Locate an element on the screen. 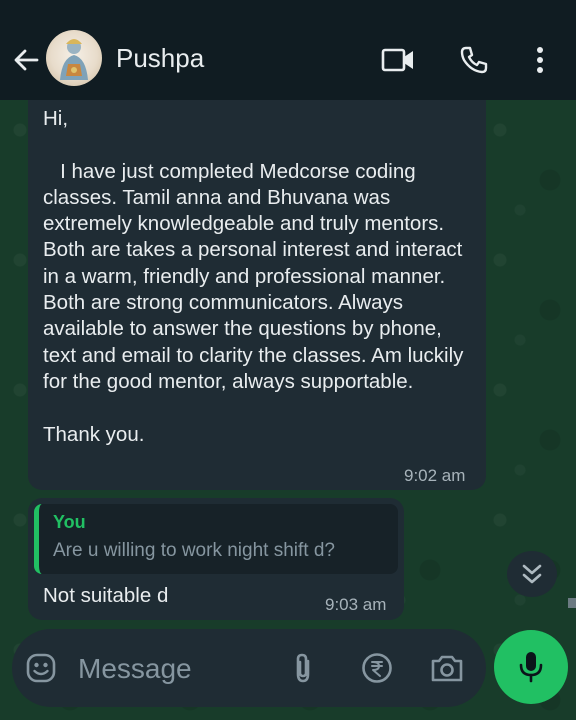 The image size is (576, 720). rupee-payment-icon is located at coordinates (377, 668).